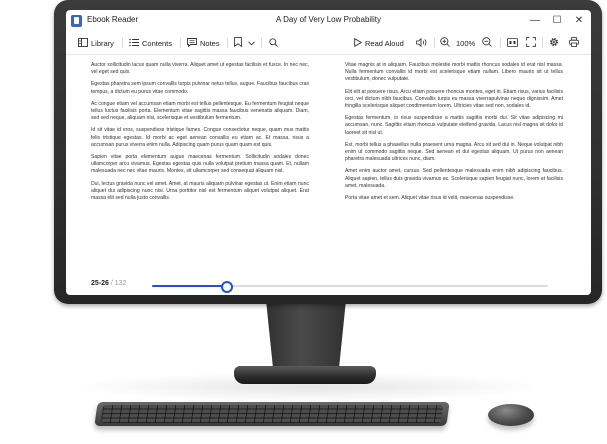 The width and height of the screenshot is (607, 444). What do you see at coordinates (535, 21) in the screenshot?
I see `minimize-button: —` at bounding box center [535, 21].